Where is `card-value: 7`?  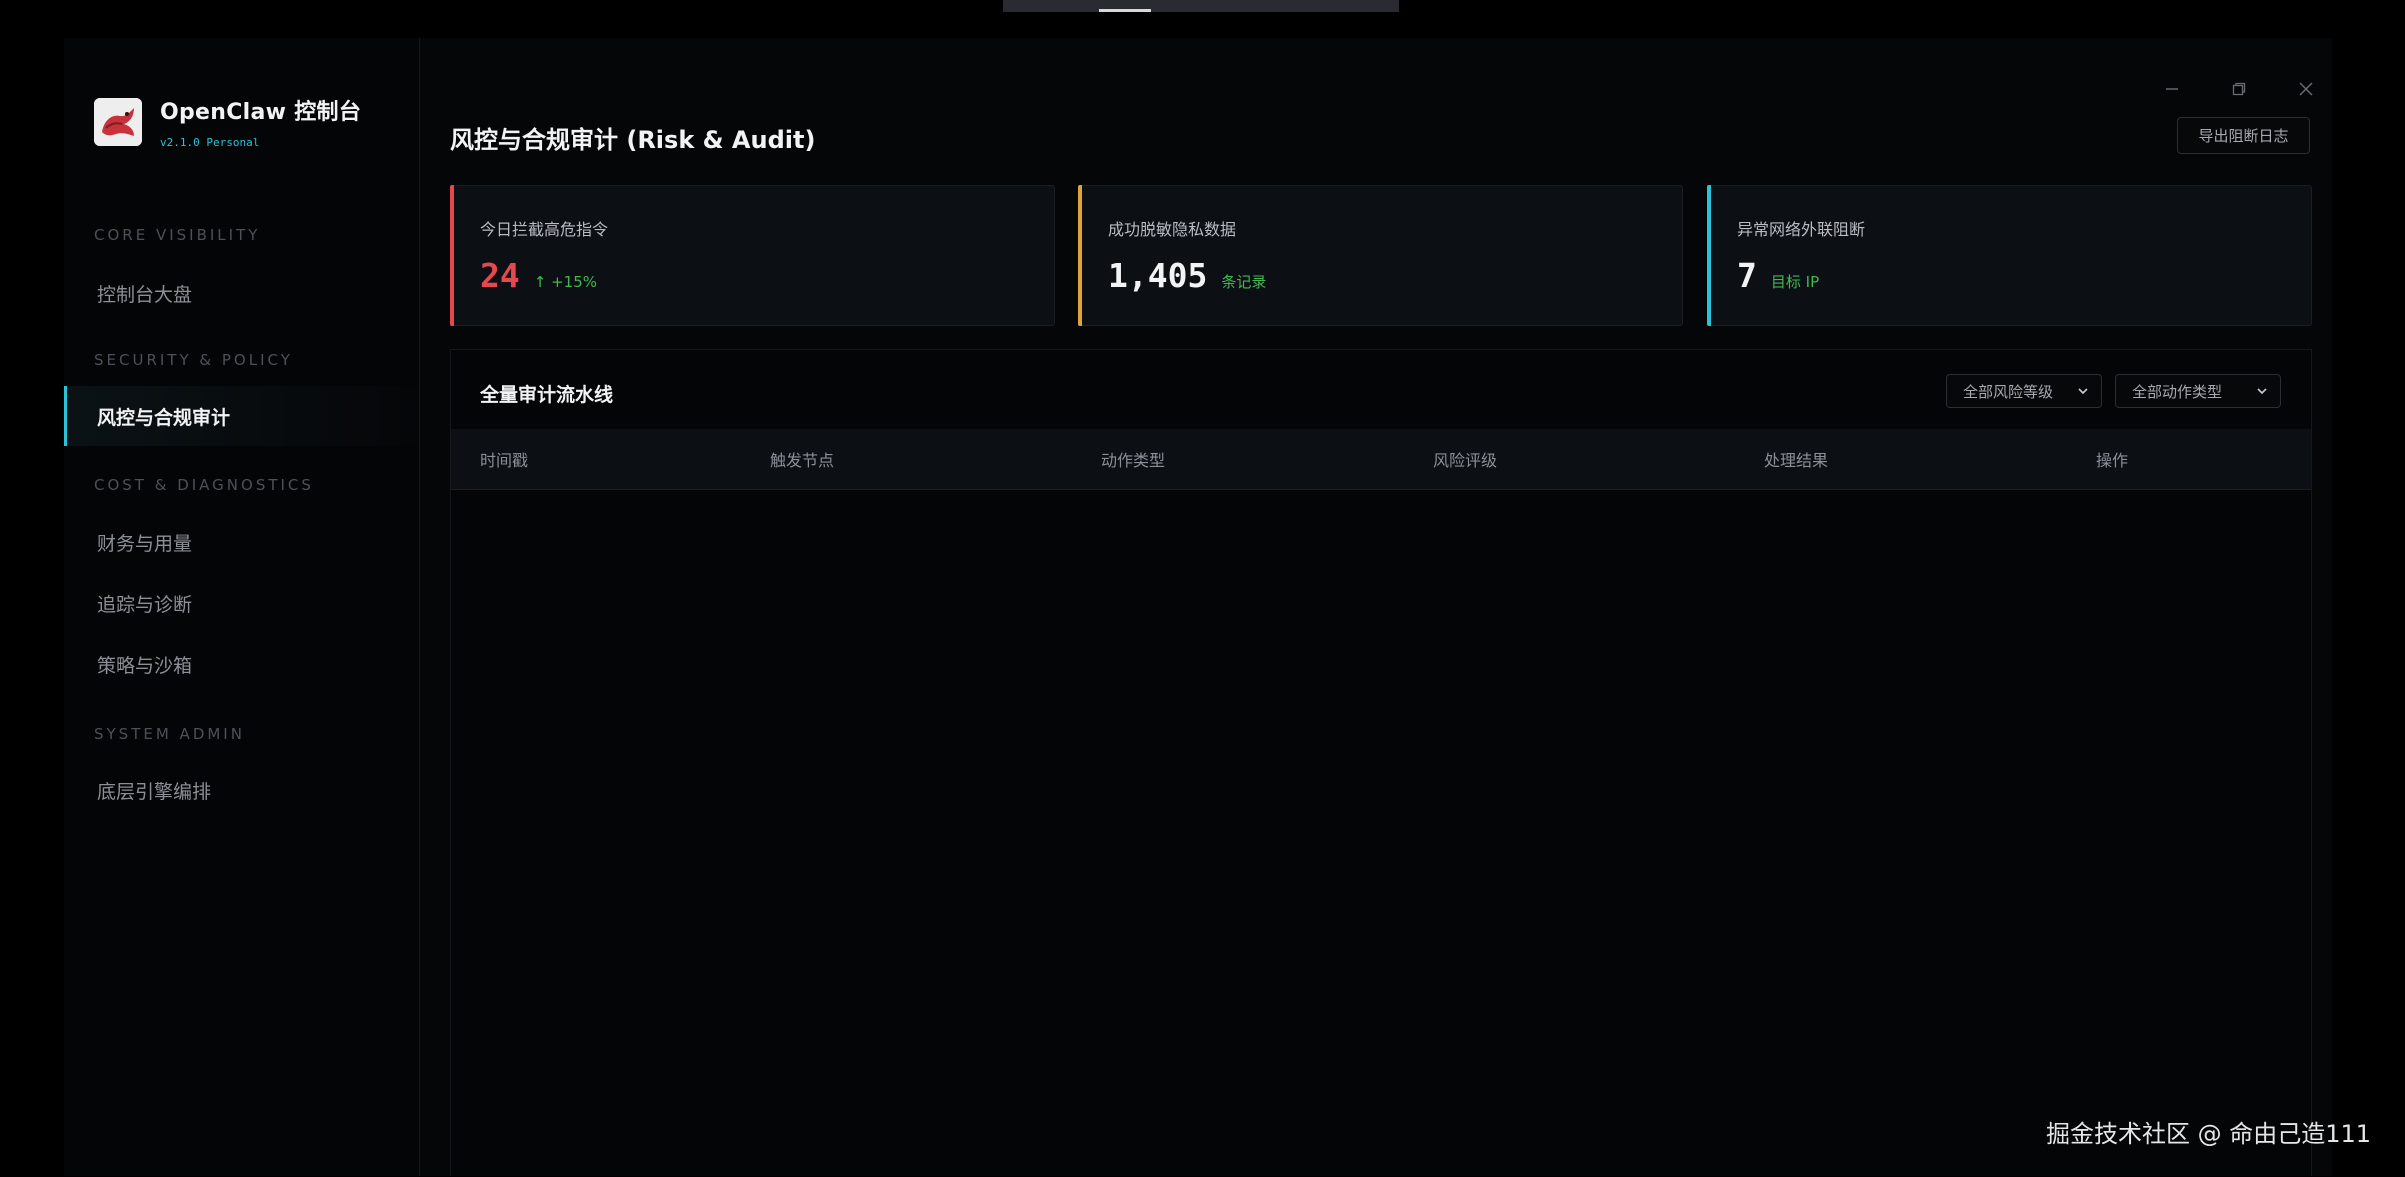 card-value: 7 is located at coordinates (1747, 275).